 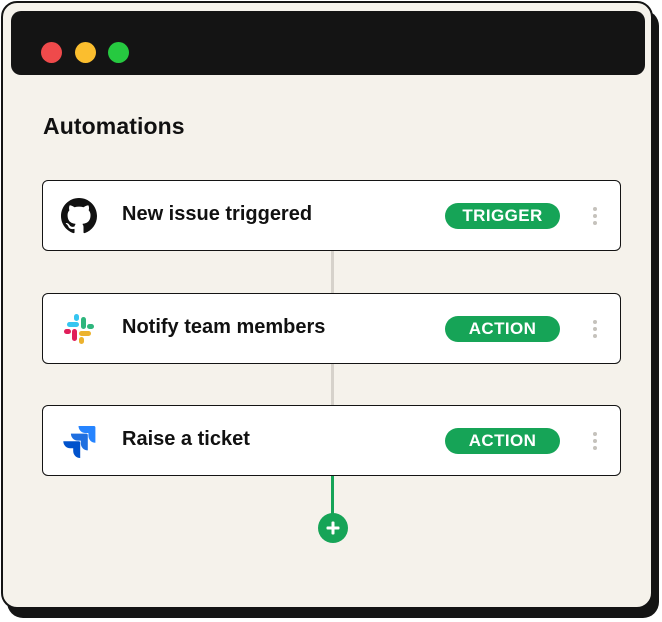 What do you see at coordinates (85, 52) in the screenshot?
I see `minimize-window-button` at bounding box center [85, 52].